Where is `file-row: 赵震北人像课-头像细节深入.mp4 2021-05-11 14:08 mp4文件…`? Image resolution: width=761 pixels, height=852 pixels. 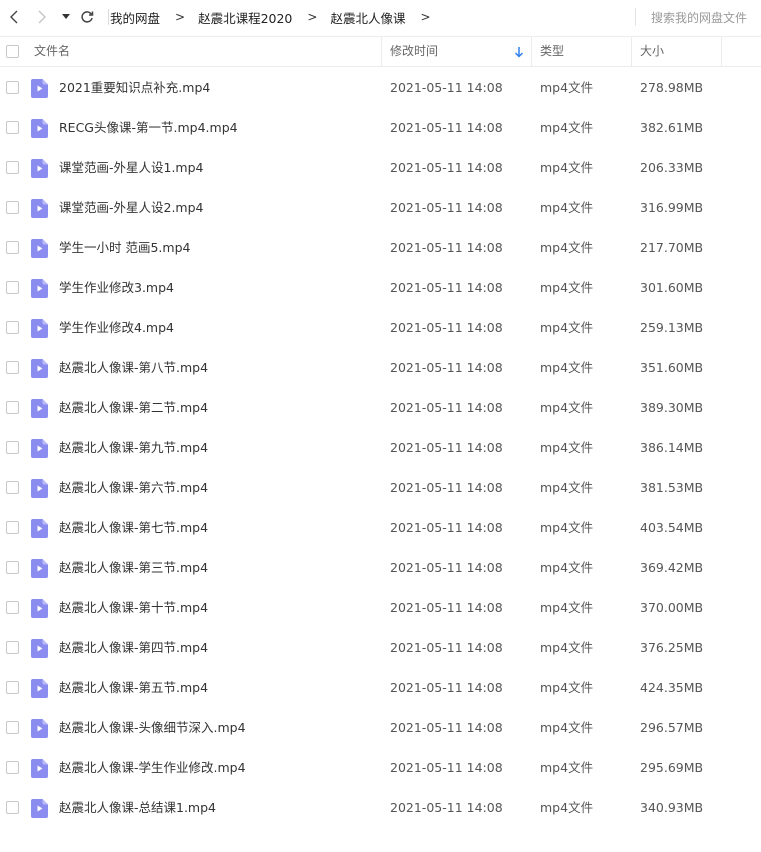
file-row: 赵震北人像课-头像细节深入.mp4 2021-05-11 14:08 mp4文件… is located at coordinates (380, 728).